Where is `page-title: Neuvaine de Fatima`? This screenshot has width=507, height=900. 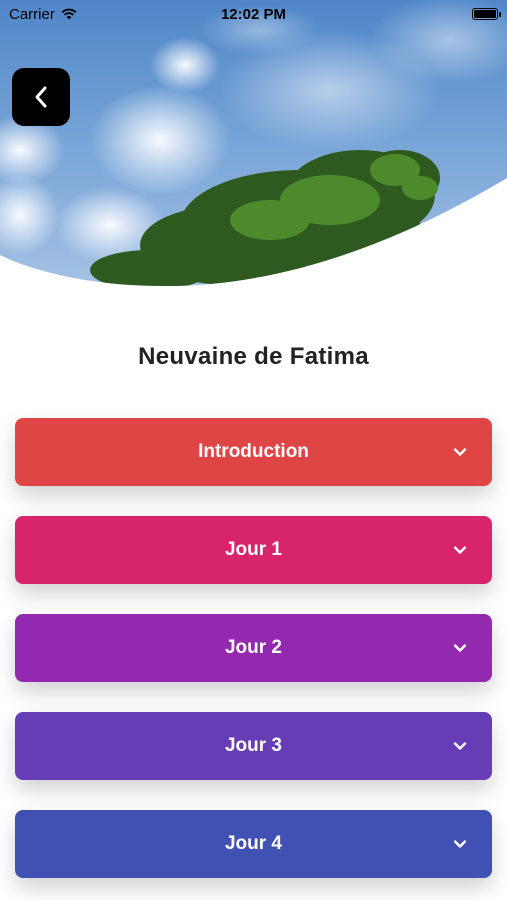
page-title: Neuvaine de Fatima is located at coordinates (253, 356).